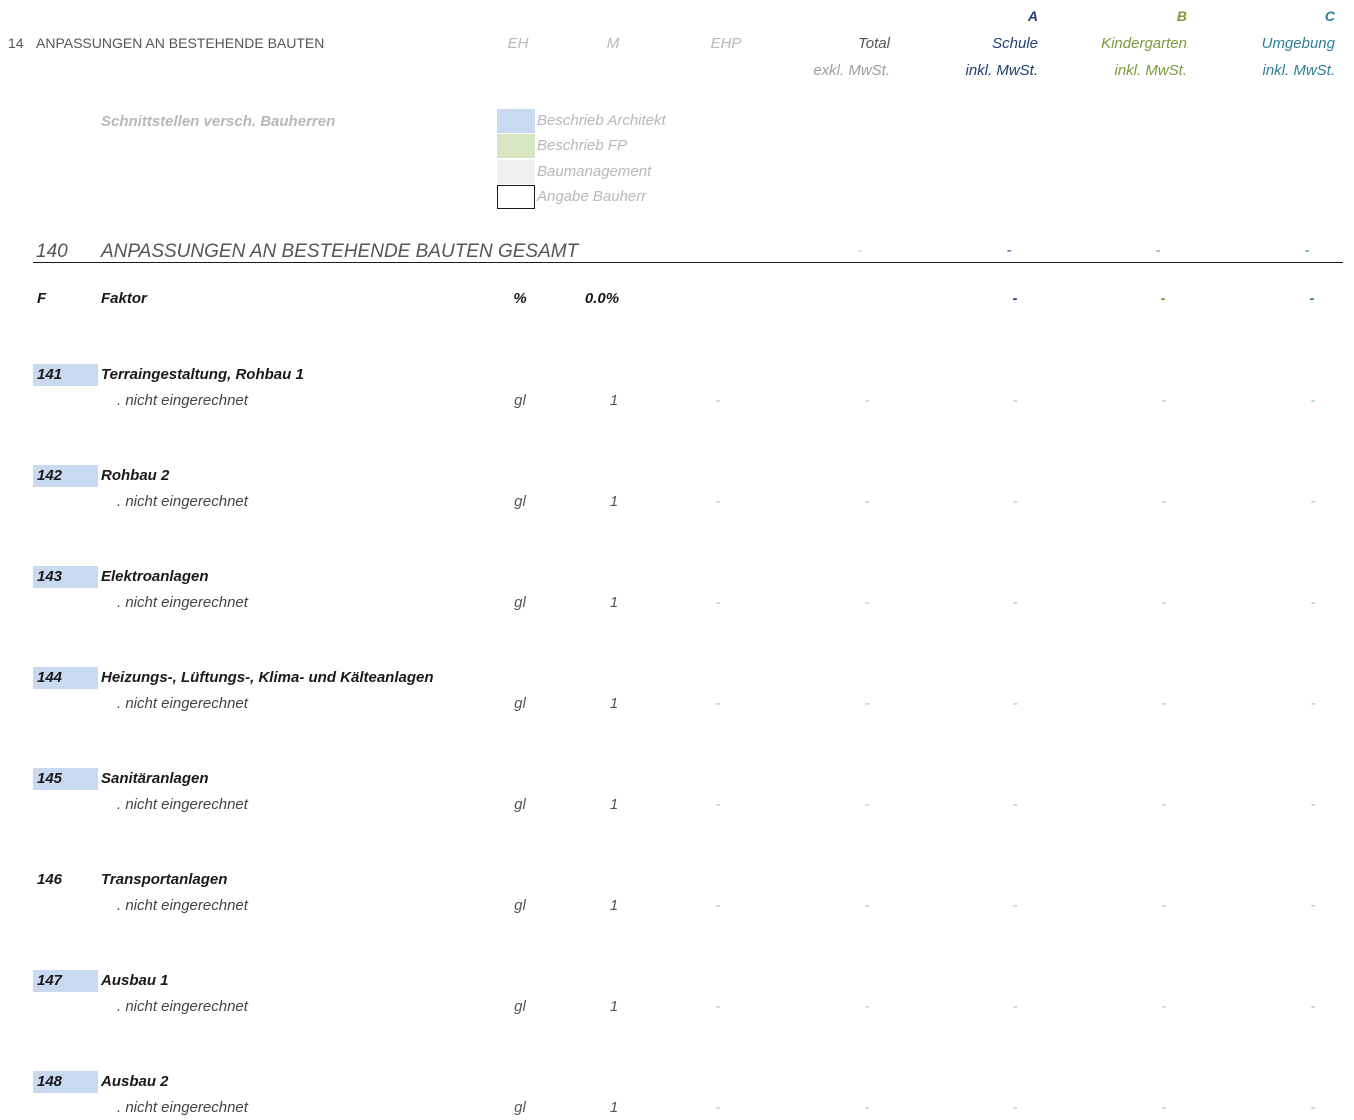  What do you see at coordinates (135, 475) in the screenshot?
I see `item-title: Rohbau 2` at bounding box center [135, 475].